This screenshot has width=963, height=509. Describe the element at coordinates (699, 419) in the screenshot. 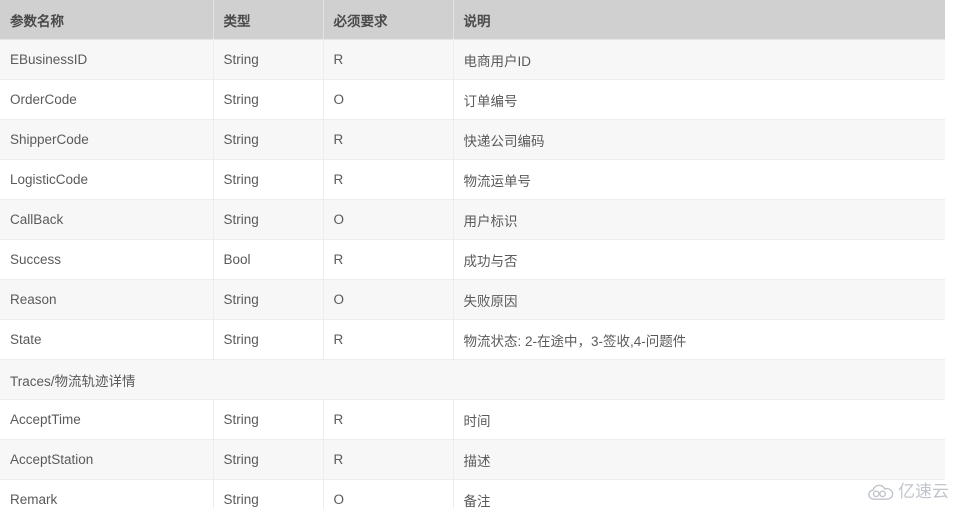

I see `cell-description: 时间` at that location.